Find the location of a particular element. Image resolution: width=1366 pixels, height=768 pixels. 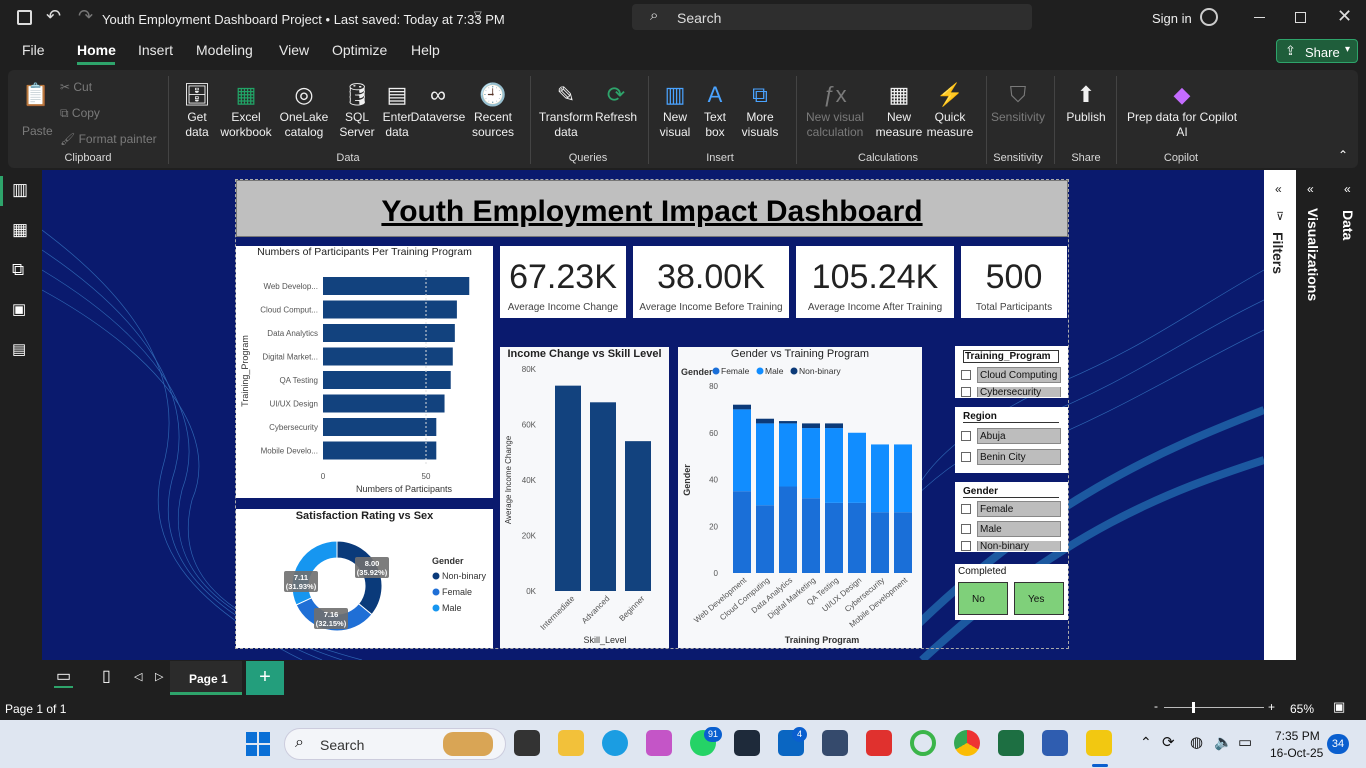

dax-query-view-icon: ▣ is located at coordinates (19, 309).